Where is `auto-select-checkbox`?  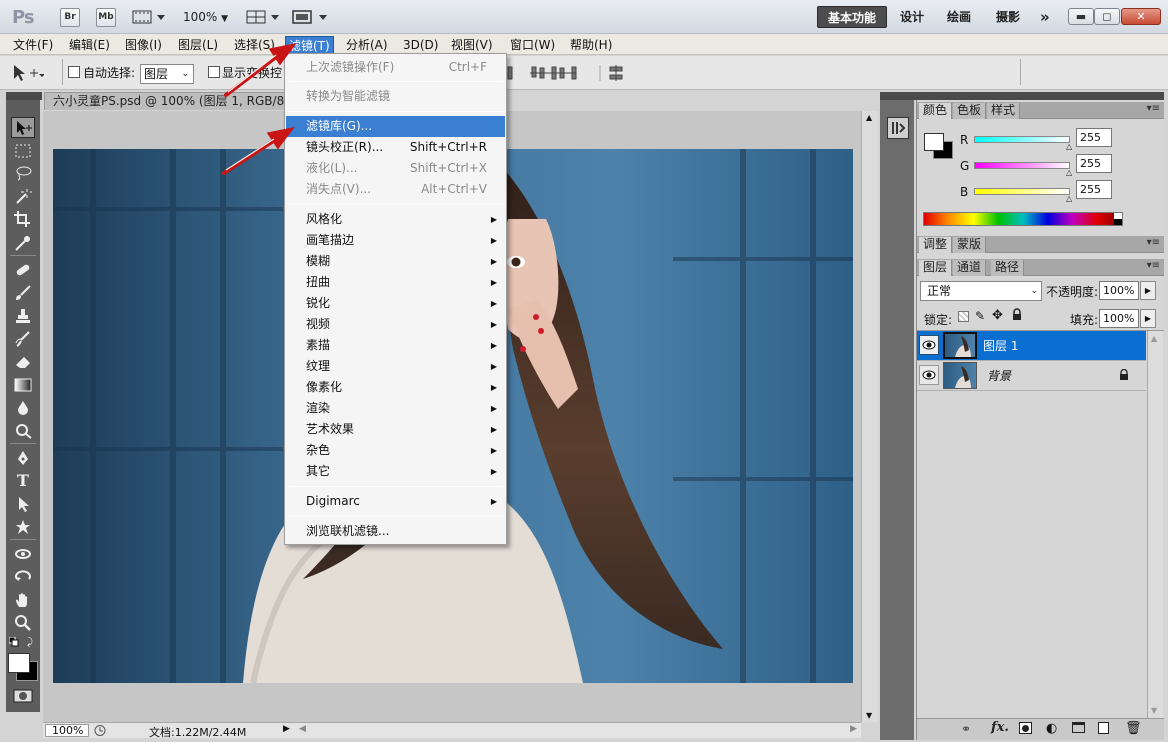 auto-select-checkbox is located at coordinates (74, 72).